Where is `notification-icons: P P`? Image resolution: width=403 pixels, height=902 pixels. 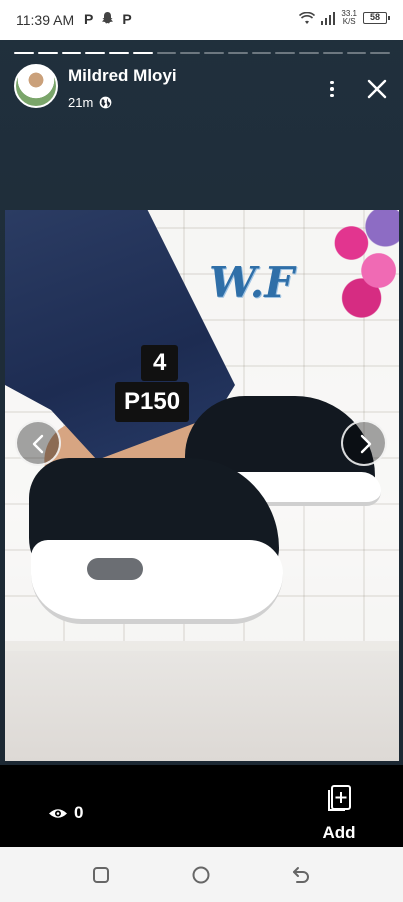
notification-icons: P P is located at coordinates (108, 19).